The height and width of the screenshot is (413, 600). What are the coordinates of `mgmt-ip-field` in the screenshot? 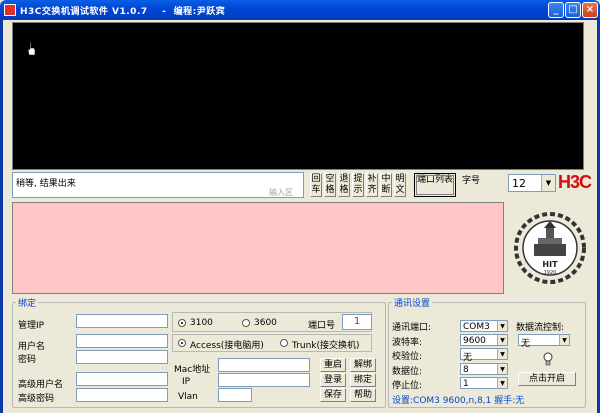 It's located at (122, 321).